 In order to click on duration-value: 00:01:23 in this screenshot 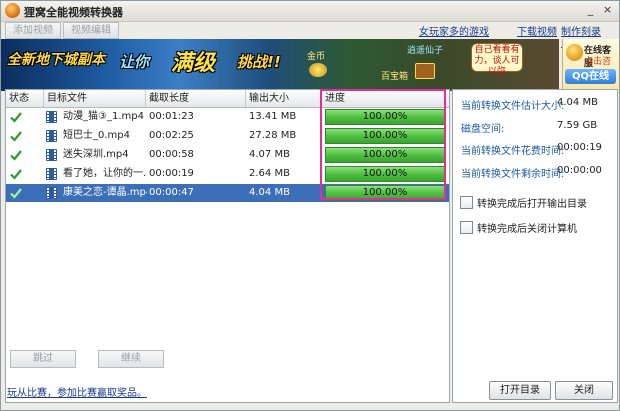, I will do `click(171, 116)`.